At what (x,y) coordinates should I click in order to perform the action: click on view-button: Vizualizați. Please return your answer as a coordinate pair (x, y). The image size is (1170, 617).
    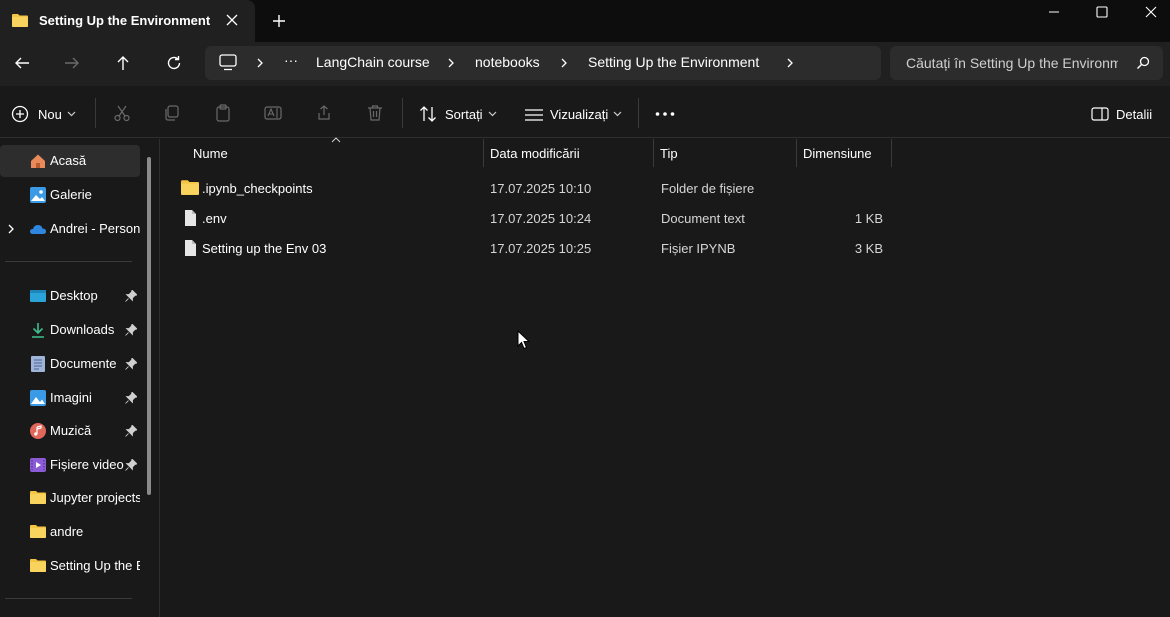
    Looking at the image, I should click on (579, 114).